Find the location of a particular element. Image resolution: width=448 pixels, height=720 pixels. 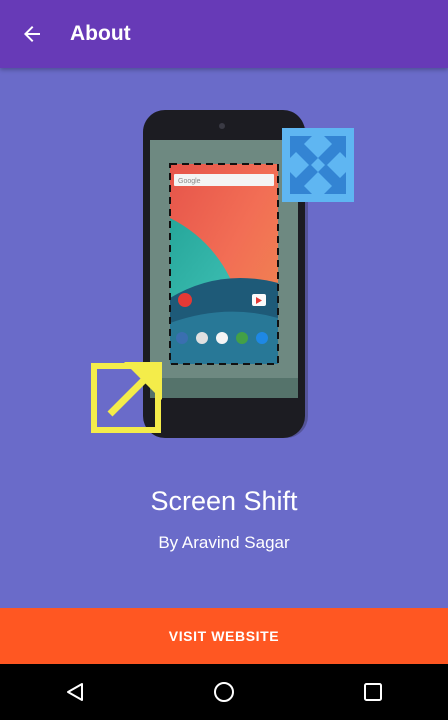

back-triangle-icon is located at coordinates (74, 692).